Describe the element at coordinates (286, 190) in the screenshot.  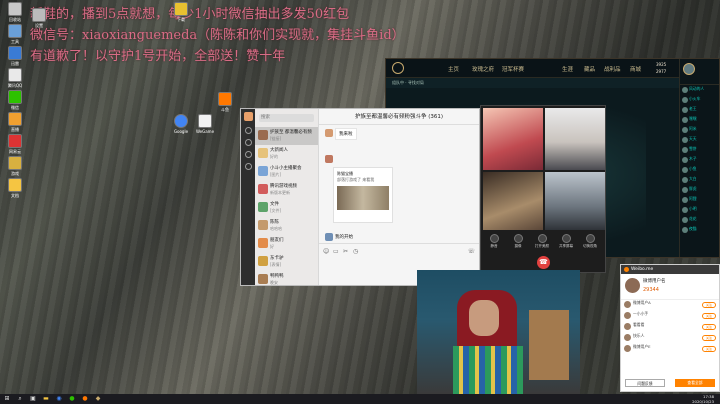
I see `list-item: 腾讯游戏视频 新版本更新` at that location.